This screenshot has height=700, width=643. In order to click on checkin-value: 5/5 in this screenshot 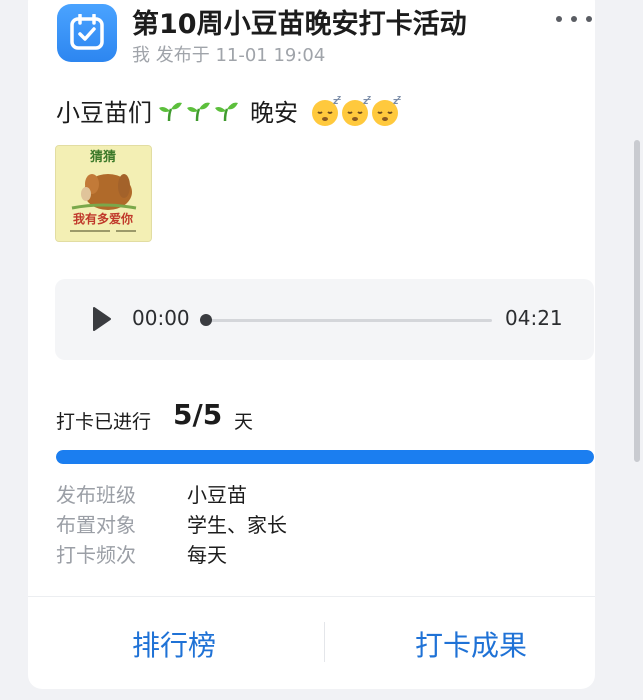, I will do `click(198, 414)`.